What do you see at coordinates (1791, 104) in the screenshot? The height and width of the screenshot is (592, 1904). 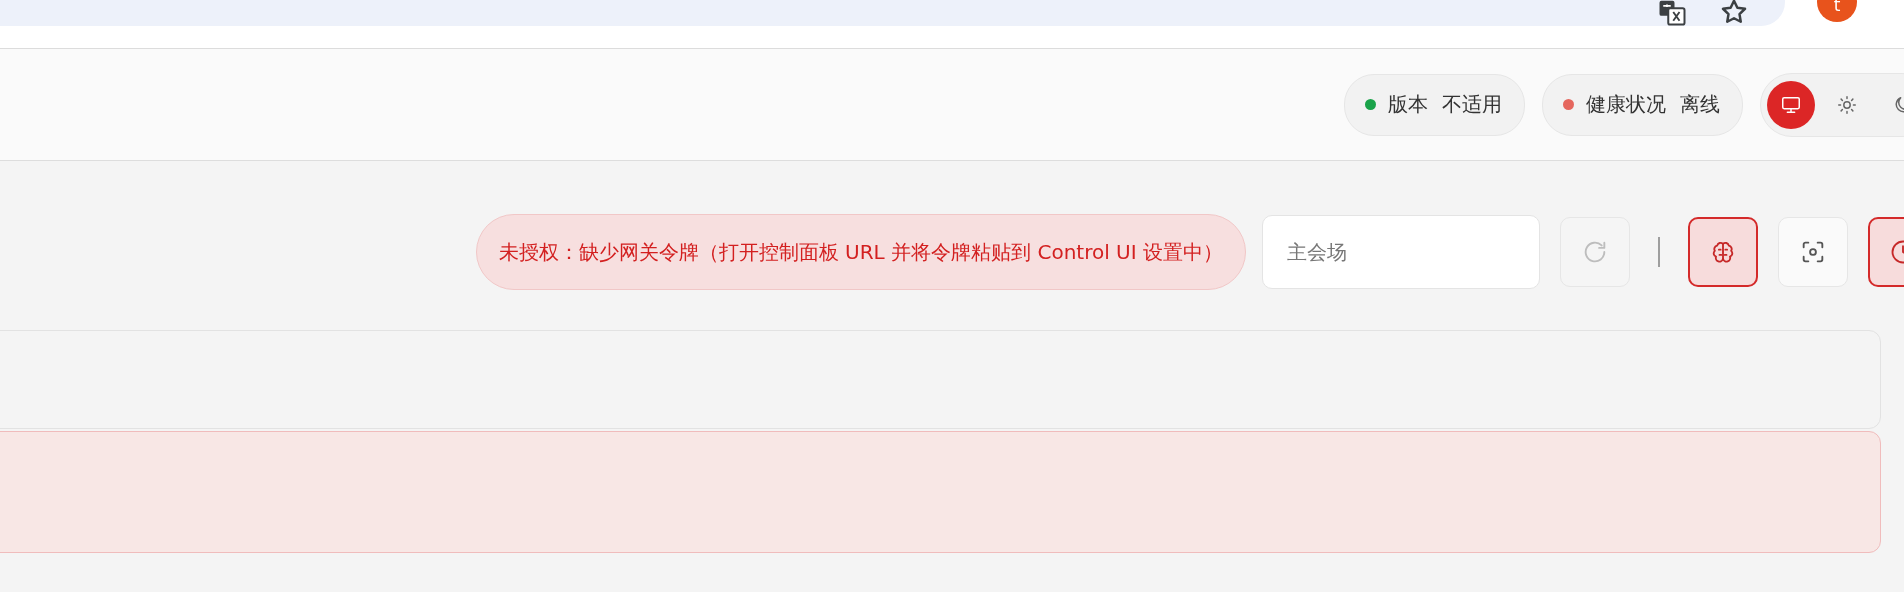 I see `theme-button` at bounding box center [1791, 104].